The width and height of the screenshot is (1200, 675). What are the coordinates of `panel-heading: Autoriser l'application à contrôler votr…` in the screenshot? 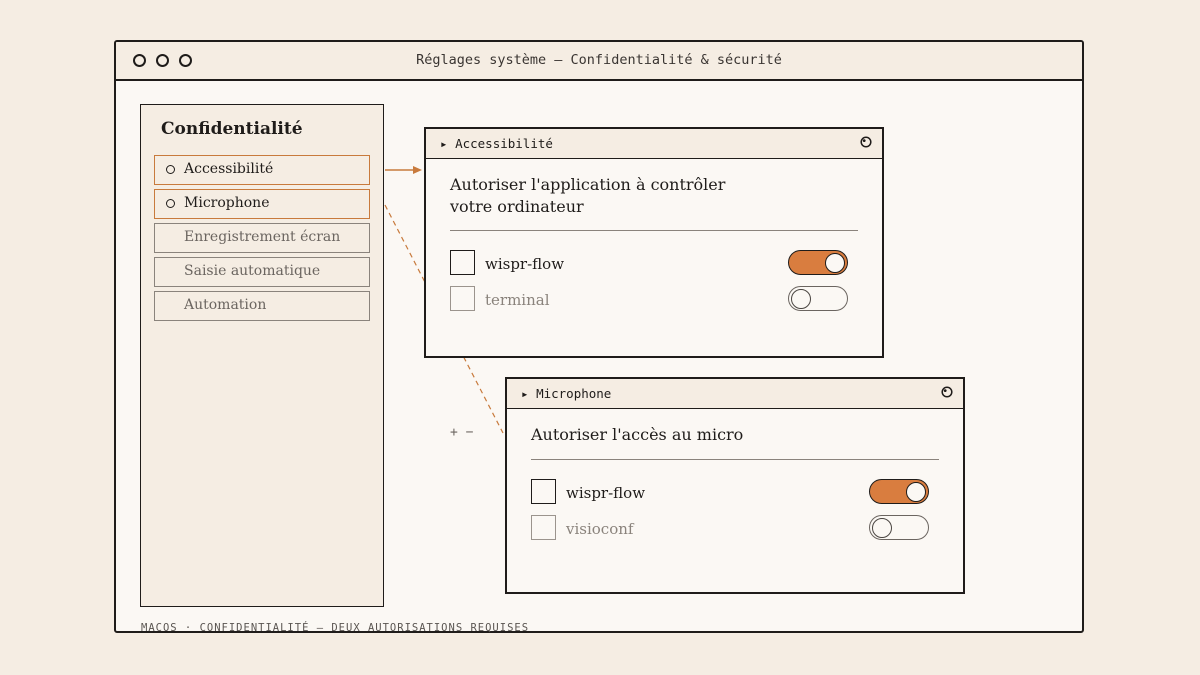 It's located at (587, 196).